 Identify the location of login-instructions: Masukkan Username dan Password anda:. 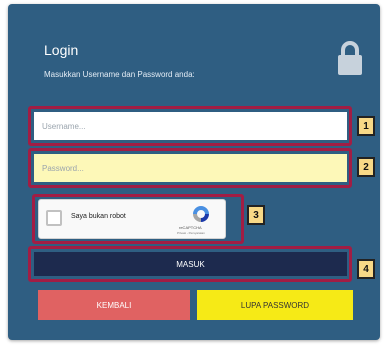
(119, 74).